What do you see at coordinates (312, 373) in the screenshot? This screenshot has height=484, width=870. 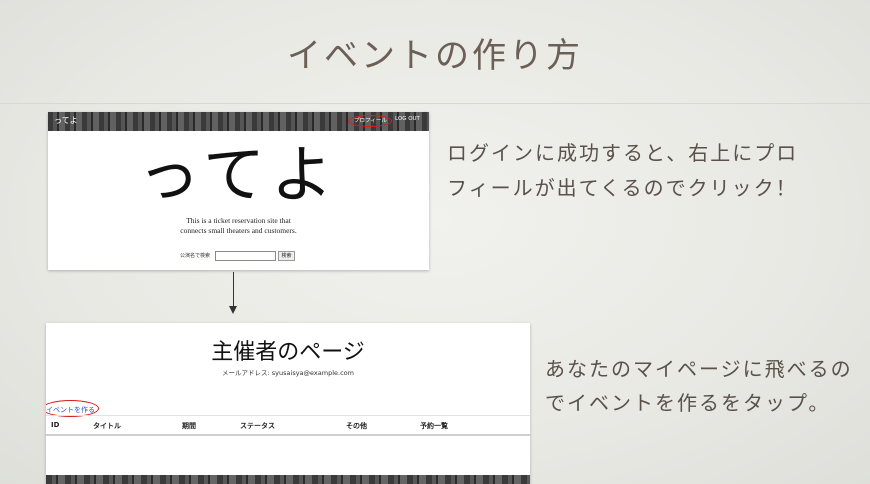 I see `email-value: syusaisya@example.com` at bounding box center [312, 373].